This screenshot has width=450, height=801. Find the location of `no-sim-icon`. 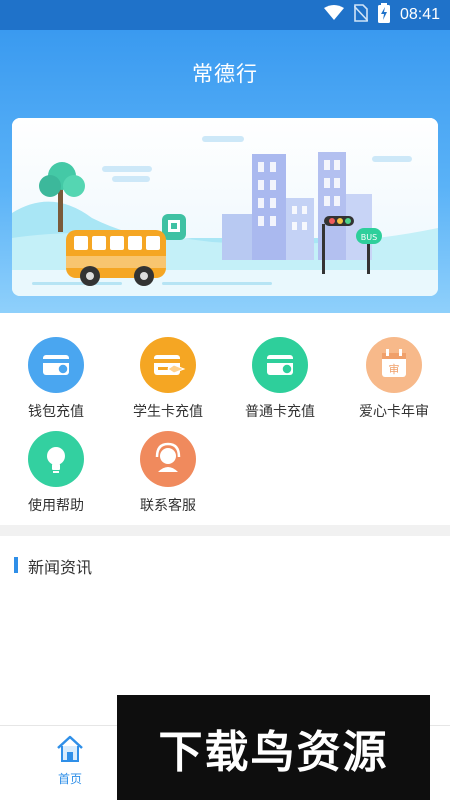

no-sim-icon is located at coordinates (361, 15).